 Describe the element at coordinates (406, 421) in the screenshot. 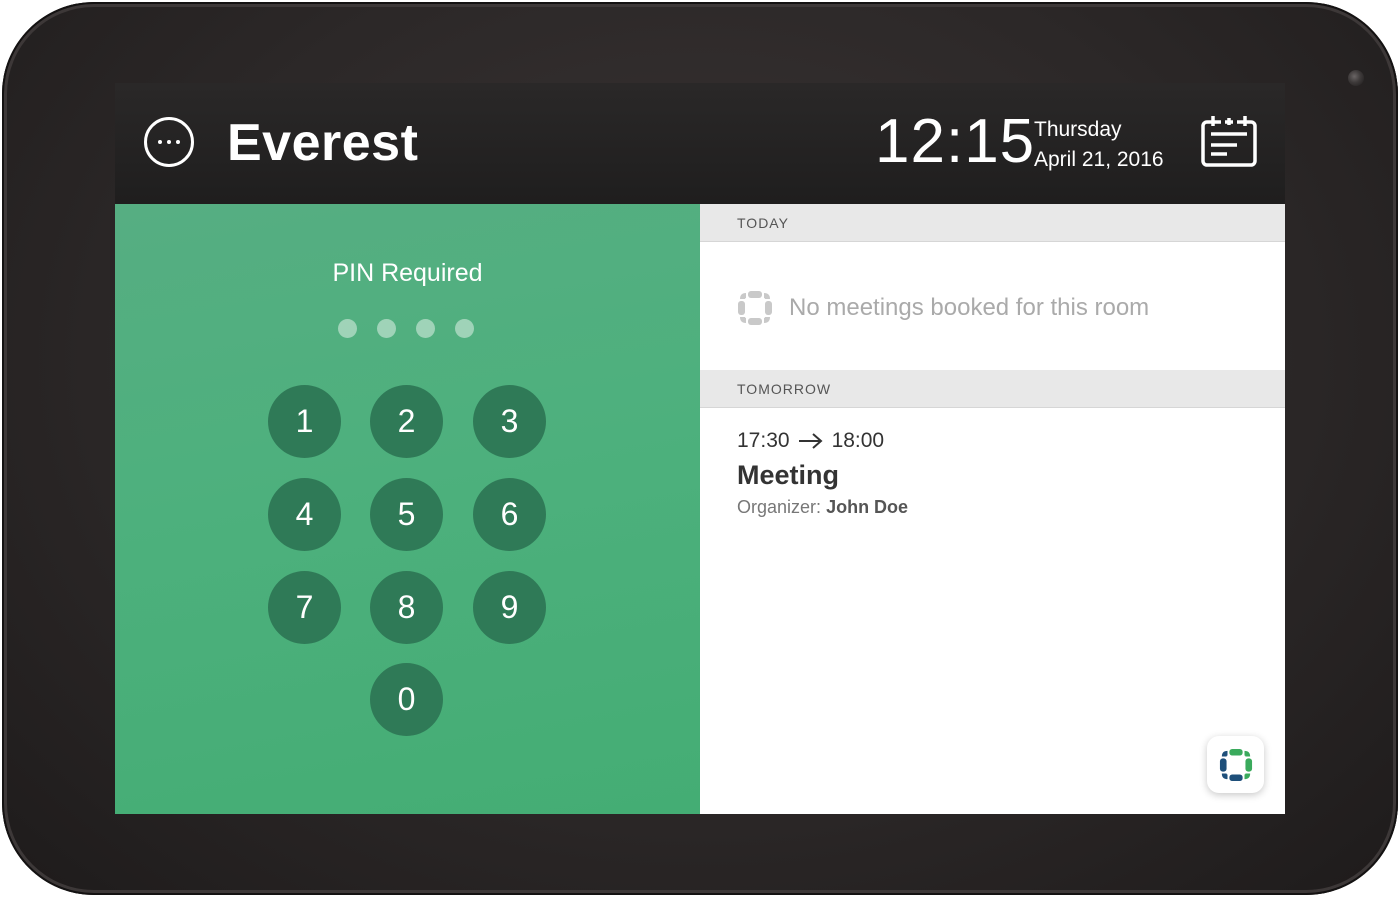

I see `keypad-key-2: 2` at that location.